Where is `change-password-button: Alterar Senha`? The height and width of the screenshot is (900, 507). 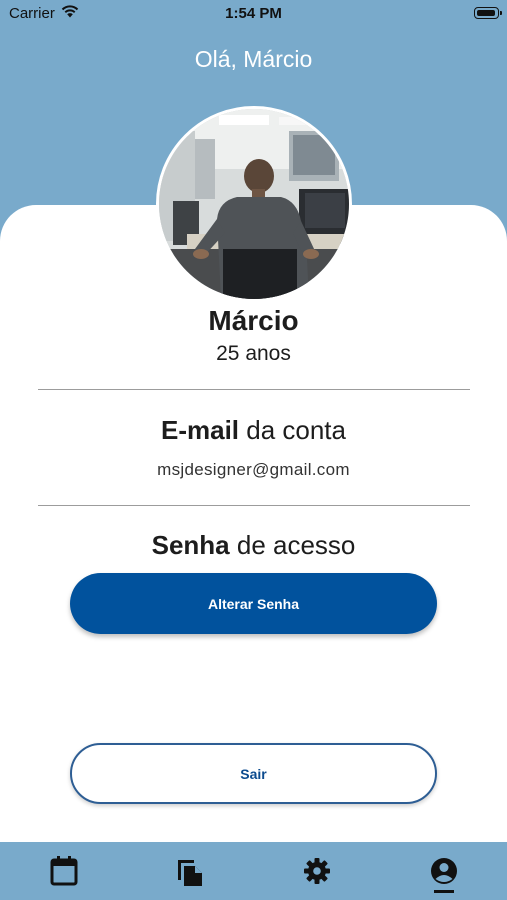 change-password-button: Alterar Senha is located at coordinates (253, 603).